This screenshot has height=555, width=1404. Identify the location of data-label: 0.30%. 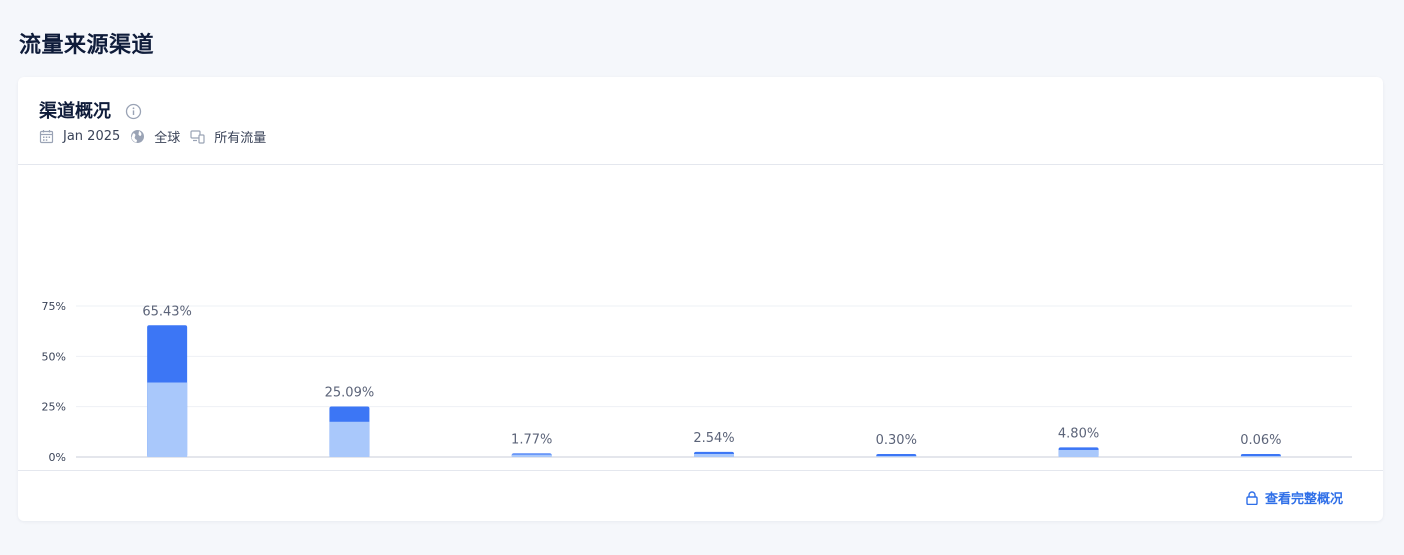
(896, 440).